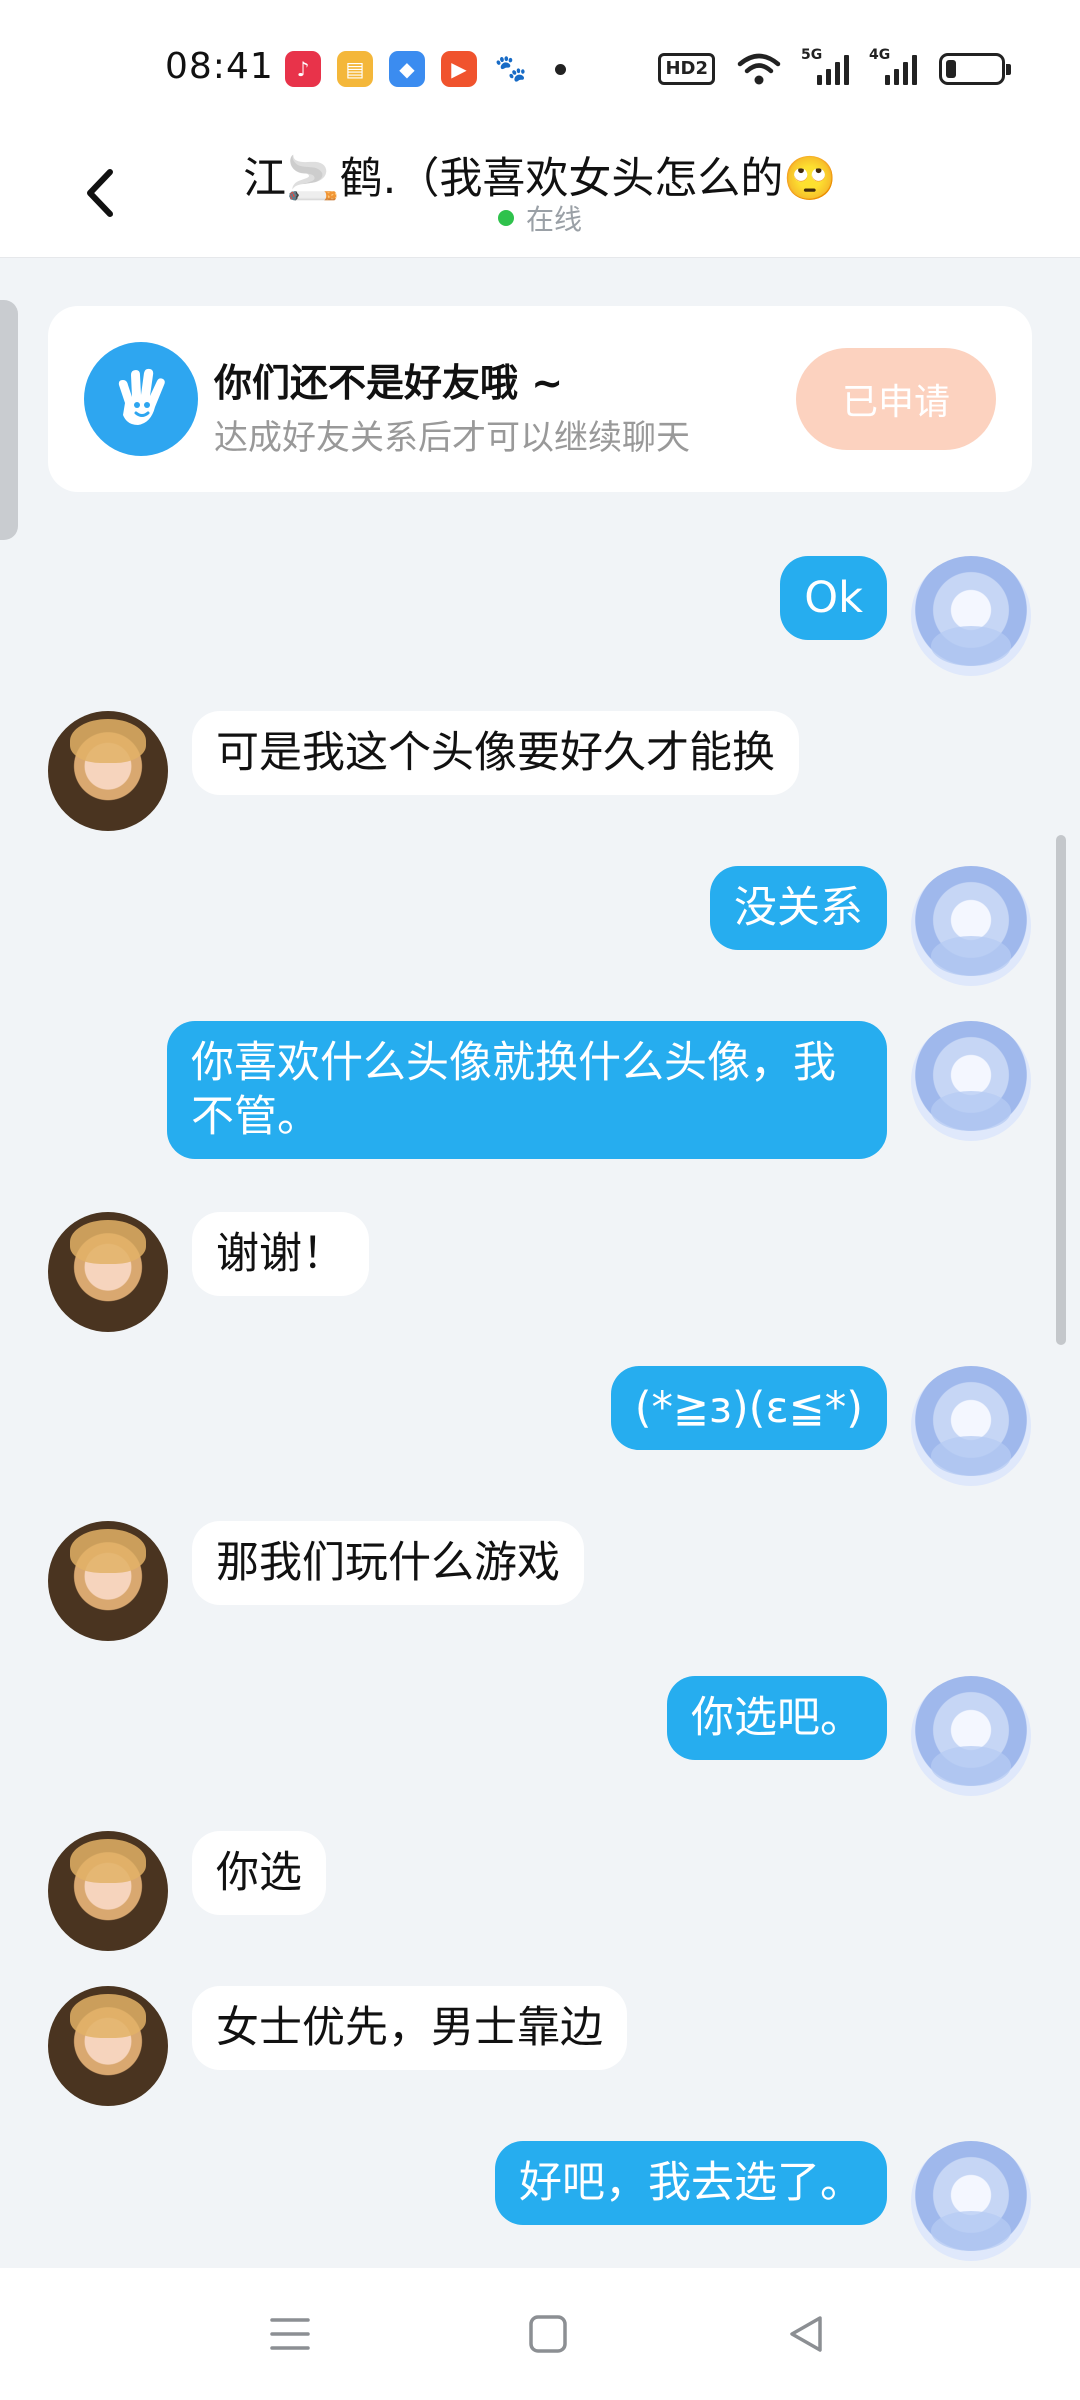 The image size is (1080, 2400). Describe the element at coordinates (389, 383) in the screenshot. I see `card-title: 你们还不是好友哦 ~` at that location.